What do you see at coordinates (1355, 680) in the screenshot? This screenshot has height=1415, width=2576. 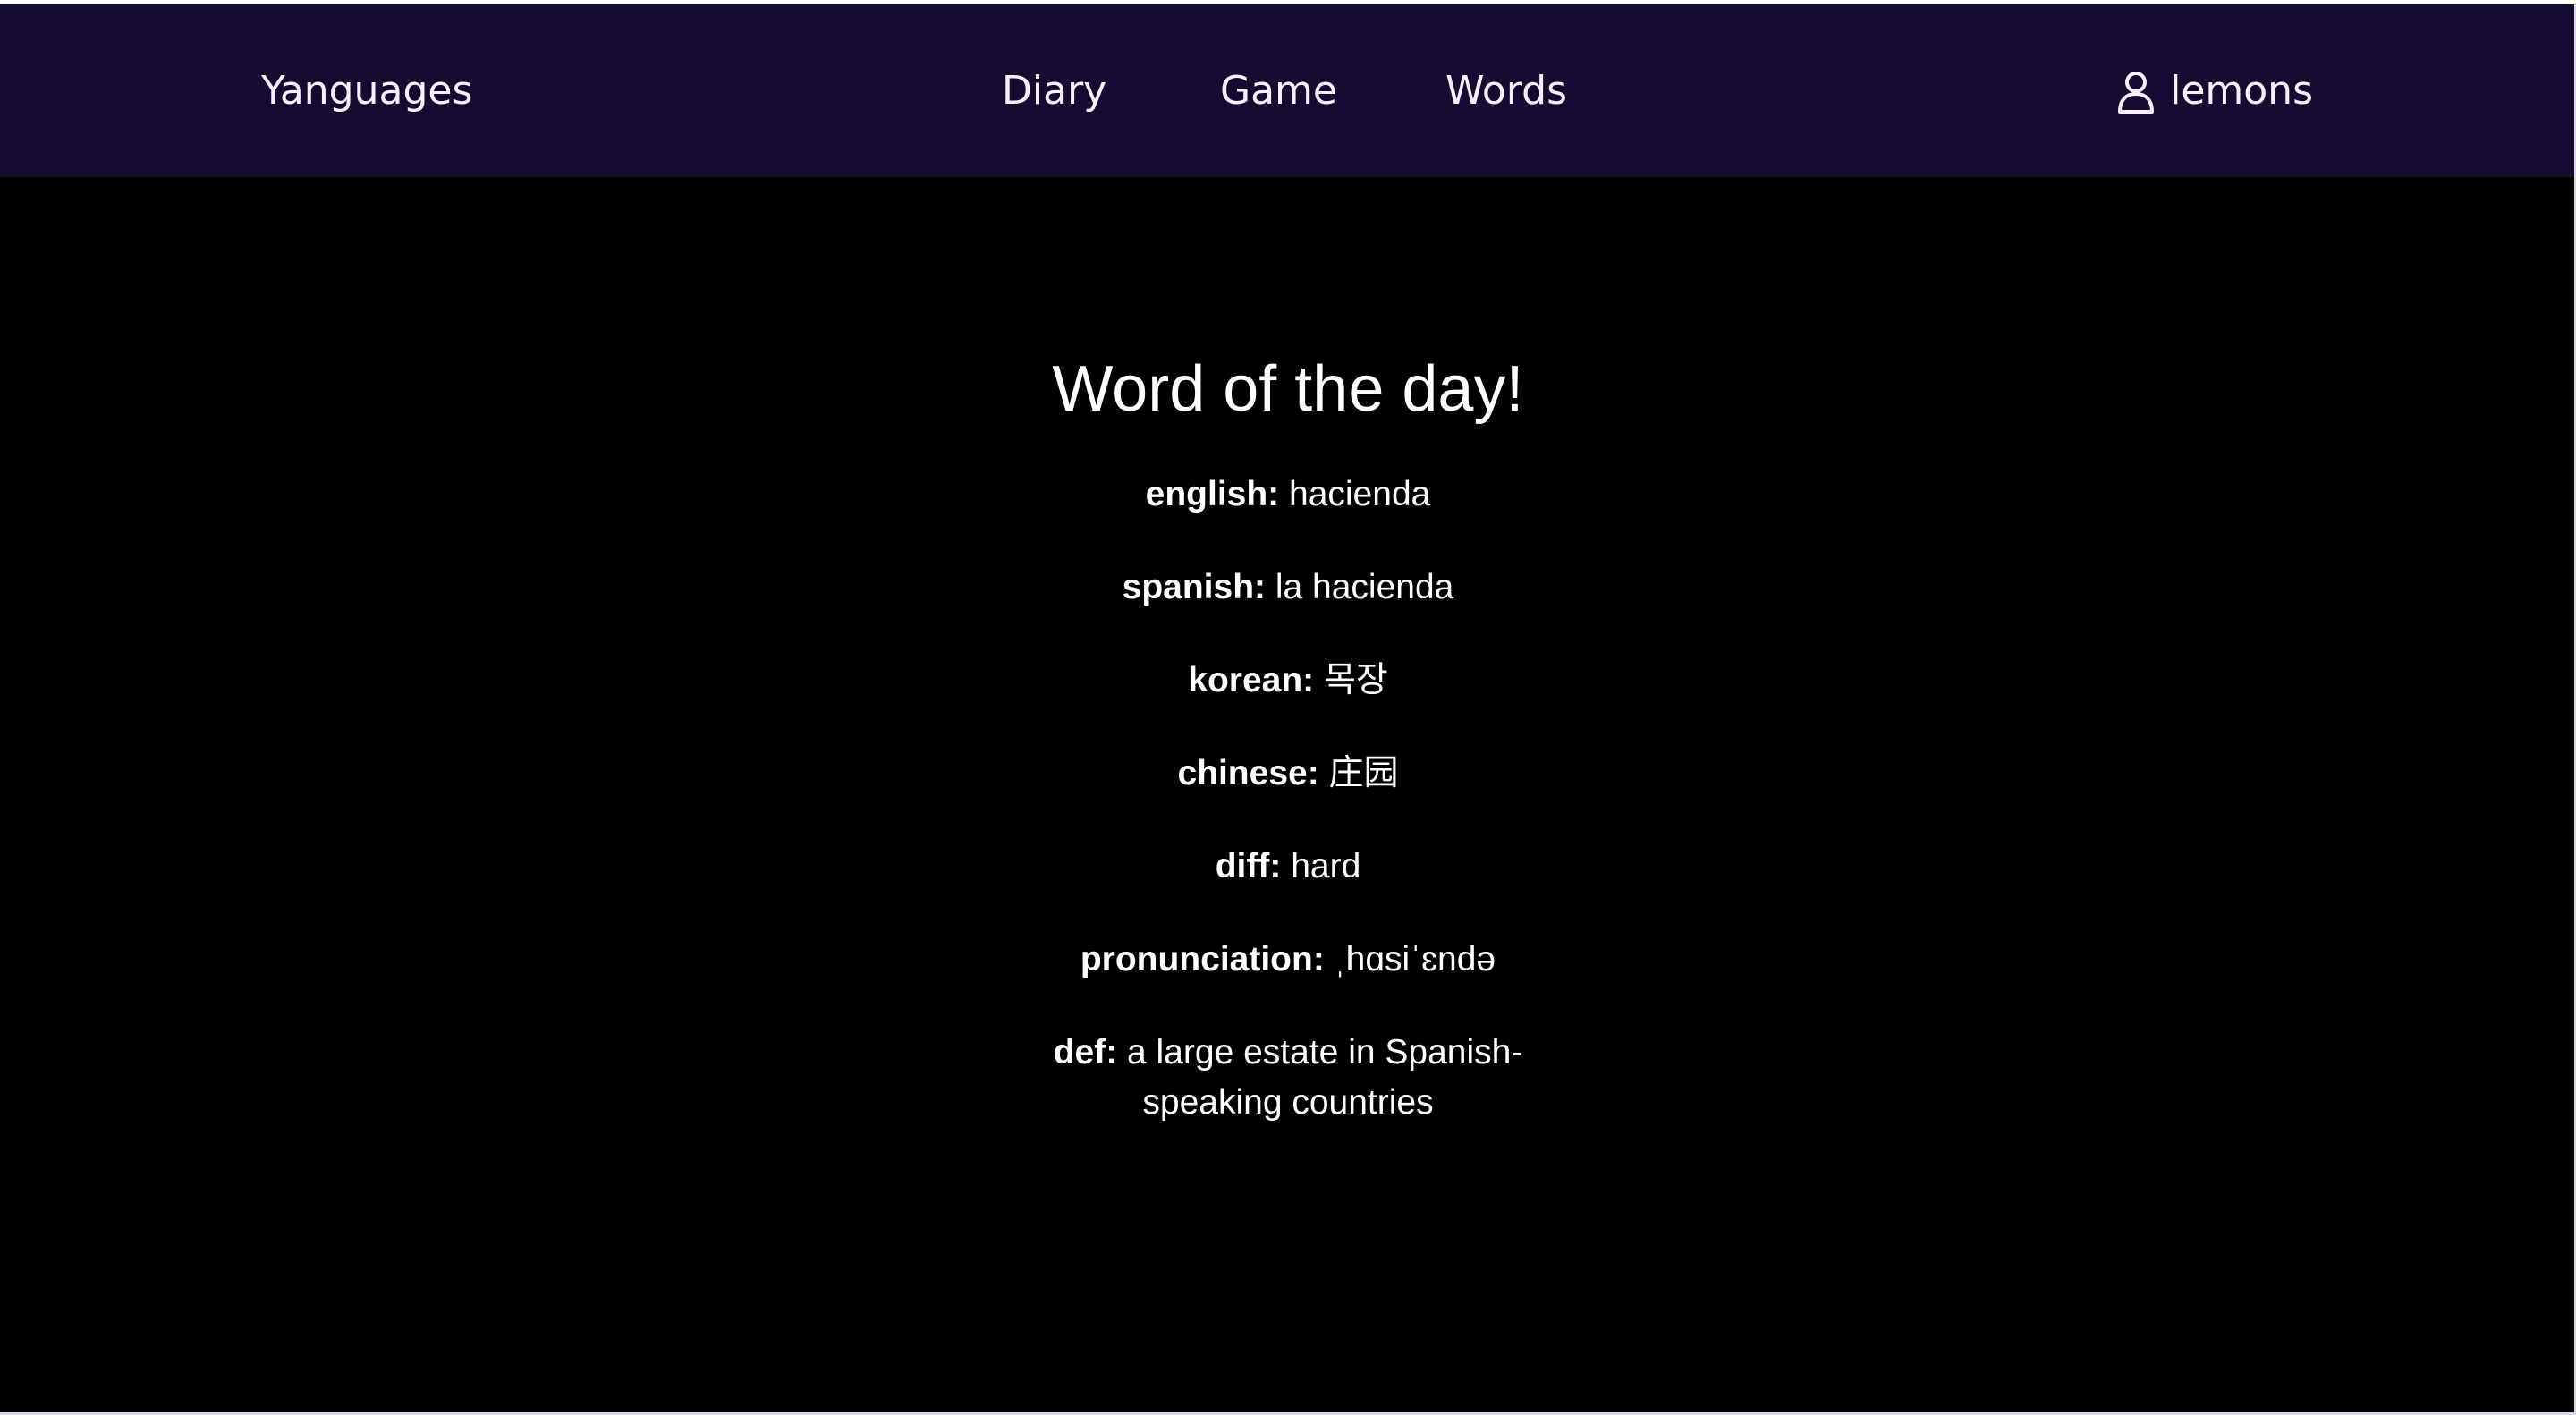 I see `korean-value: 목장` at bounding box center [1355, 680].